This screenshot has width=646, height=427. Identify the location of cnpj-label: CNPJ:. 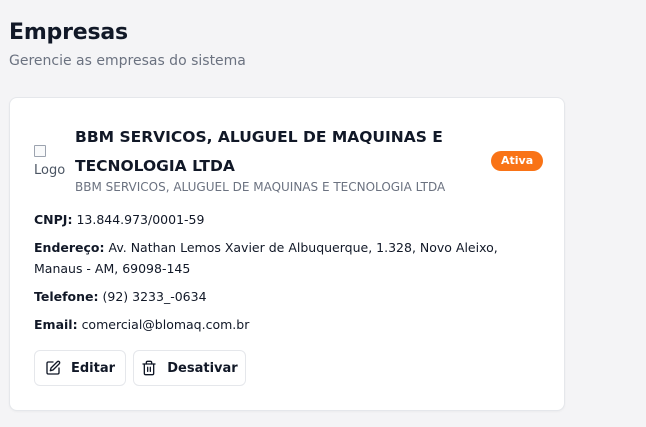
(53, 219).